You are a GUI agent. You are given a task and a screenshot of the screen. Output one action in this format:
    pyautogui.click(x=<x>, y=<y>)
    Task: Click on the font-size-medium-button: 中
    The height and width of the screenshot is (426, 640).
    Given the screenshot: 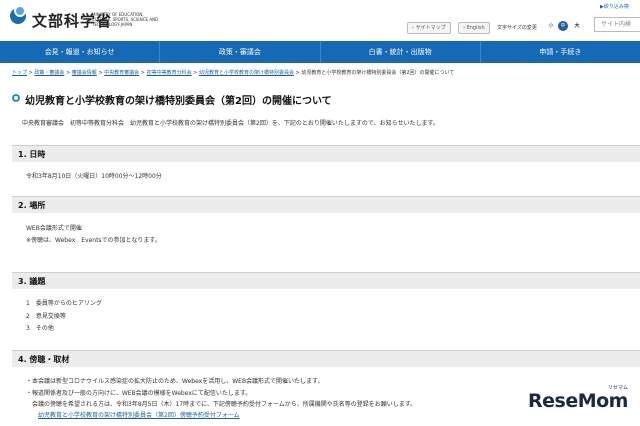 What is the action you would take?
    pyautogui.click(x=563, y=26)
    